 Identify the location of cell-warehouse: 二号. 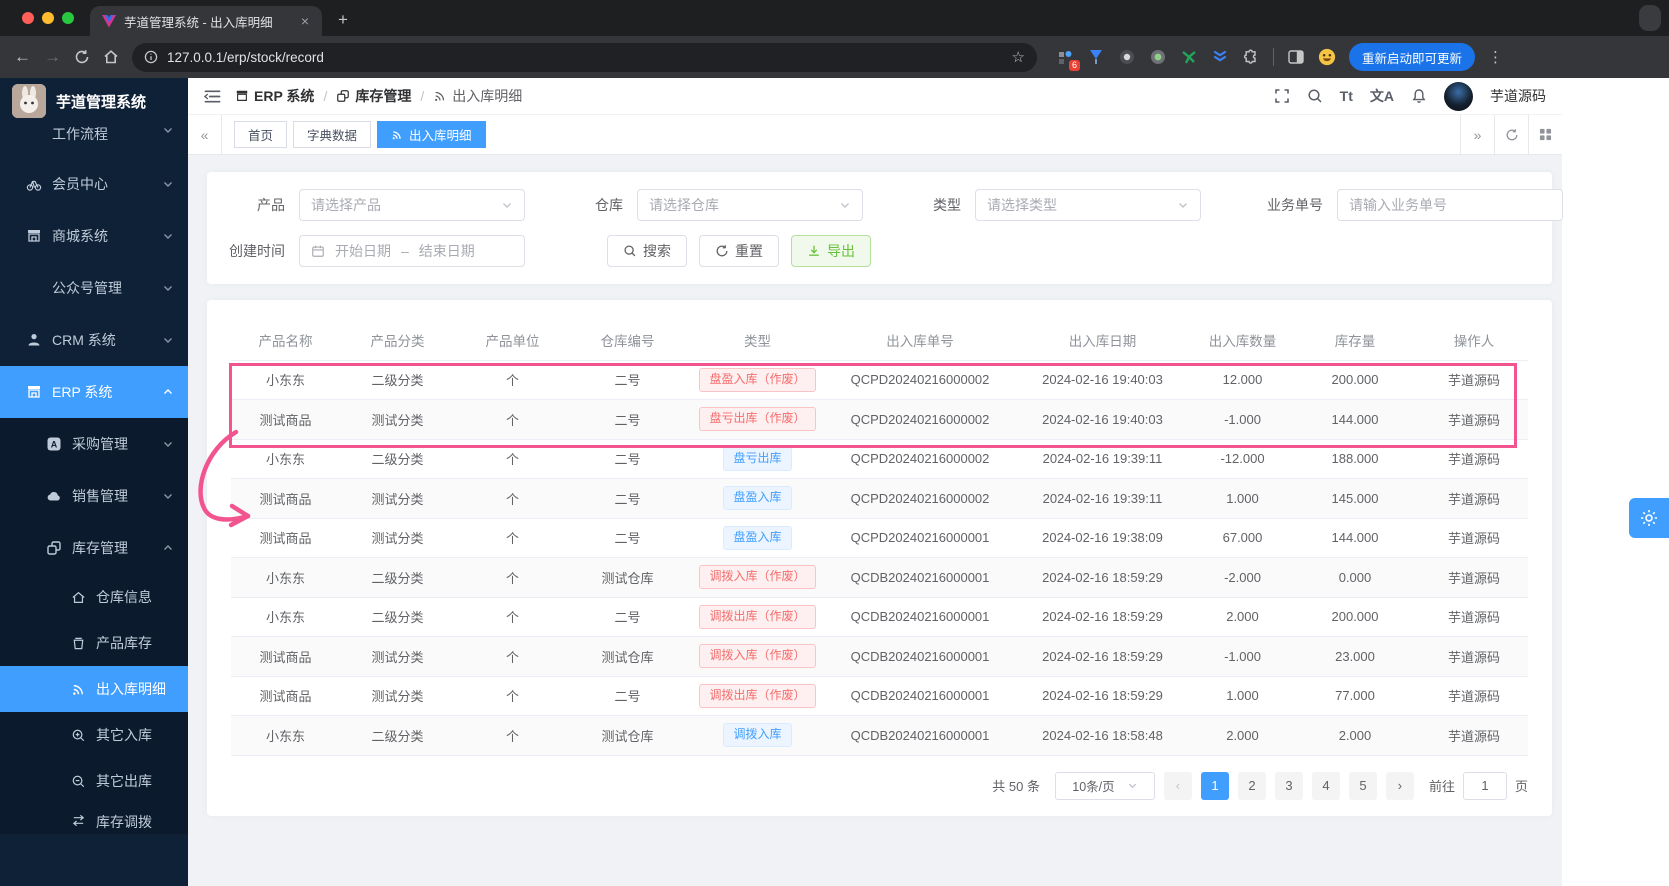
(627, 419).